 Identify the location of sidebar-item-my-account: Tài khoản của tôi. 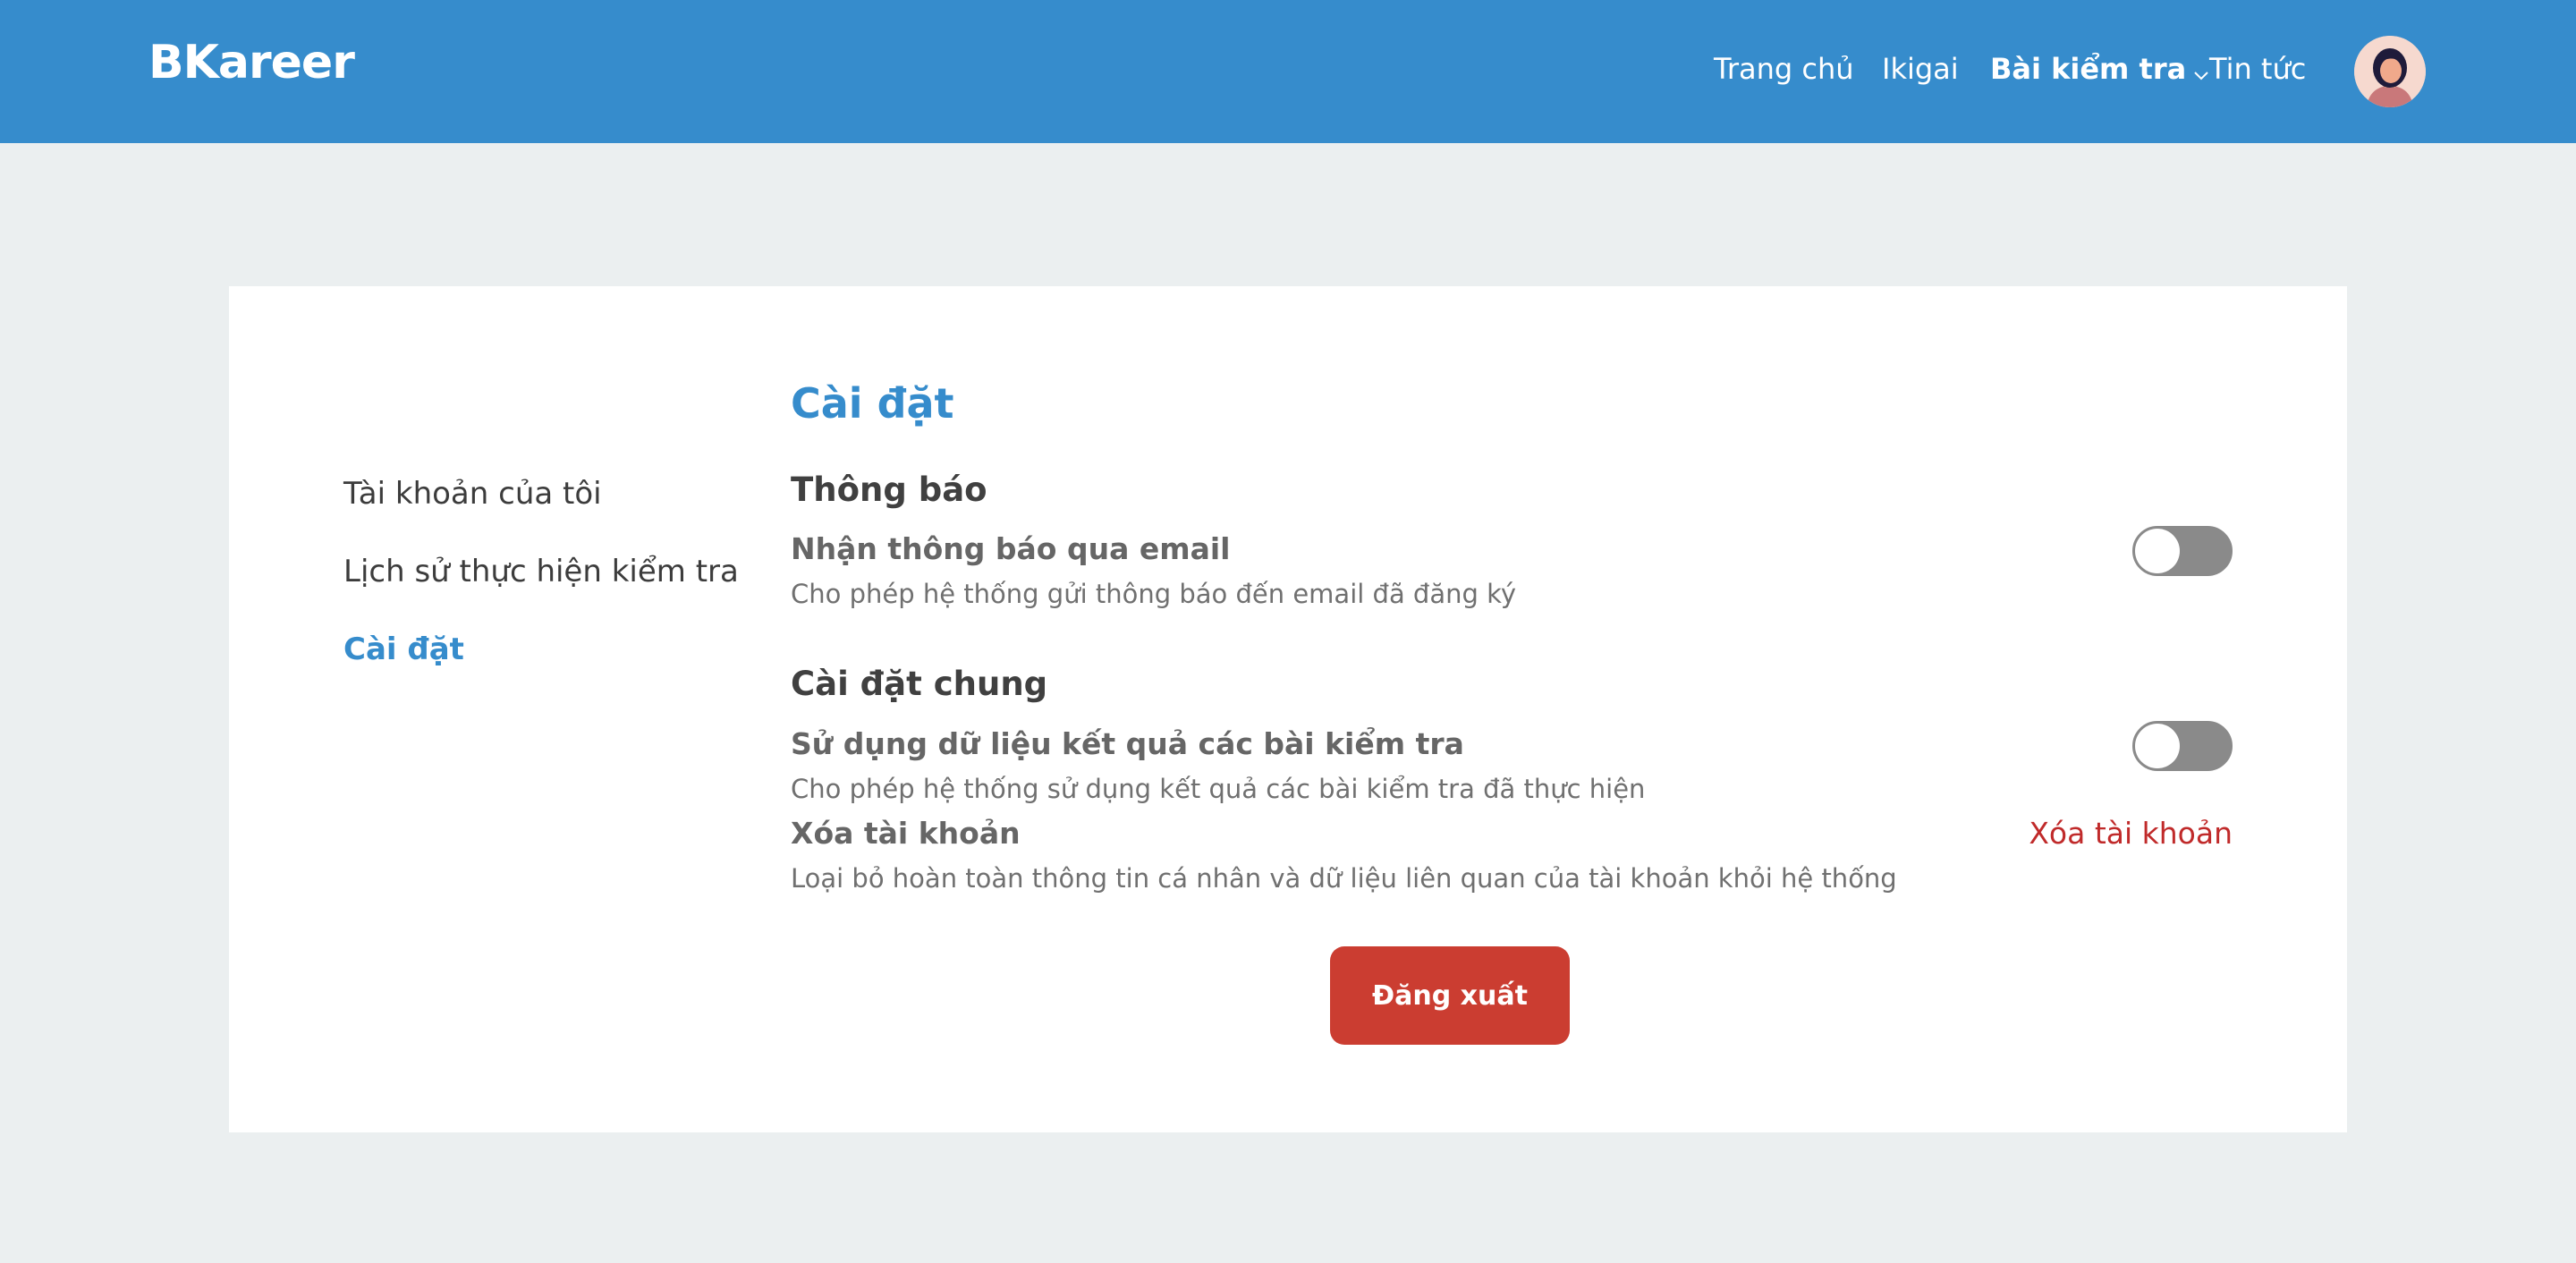
(472, 494).